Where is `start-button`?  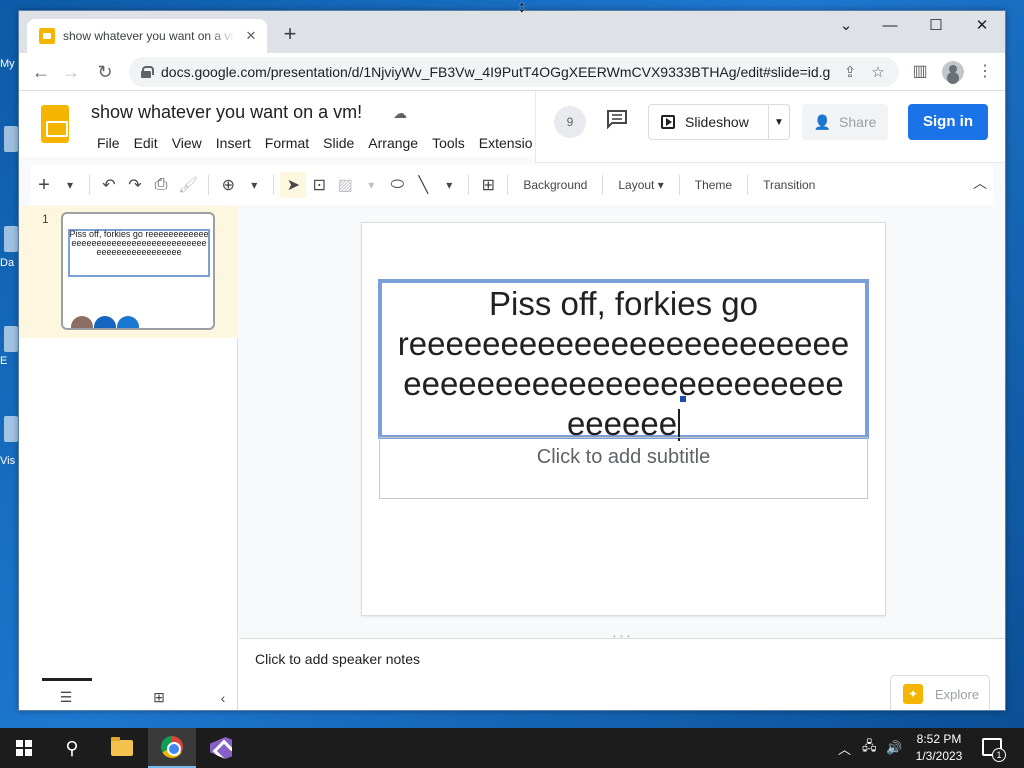
start-button is located at coordinates (24, 748).